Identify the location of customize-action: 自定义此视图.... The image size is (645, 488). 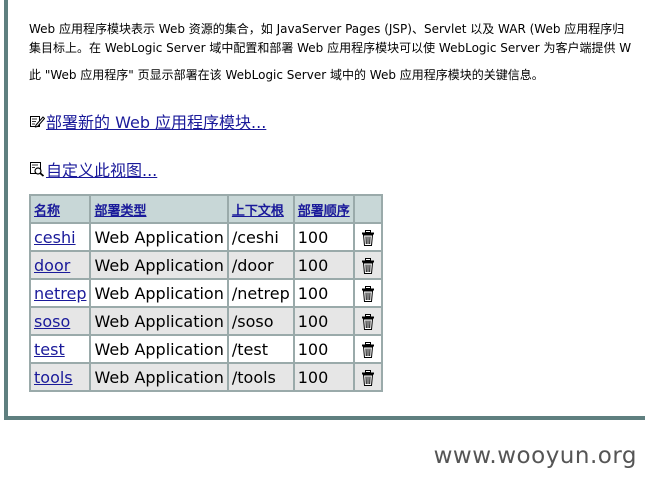
(93, 169).